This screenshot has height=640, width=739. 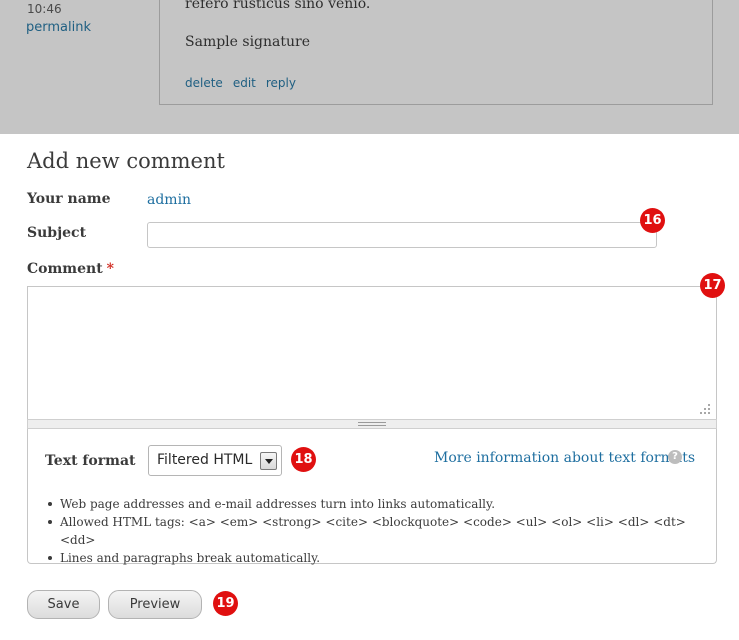 I want to click on text-format-select: Filtered HTML, so click(x=215, y=460).